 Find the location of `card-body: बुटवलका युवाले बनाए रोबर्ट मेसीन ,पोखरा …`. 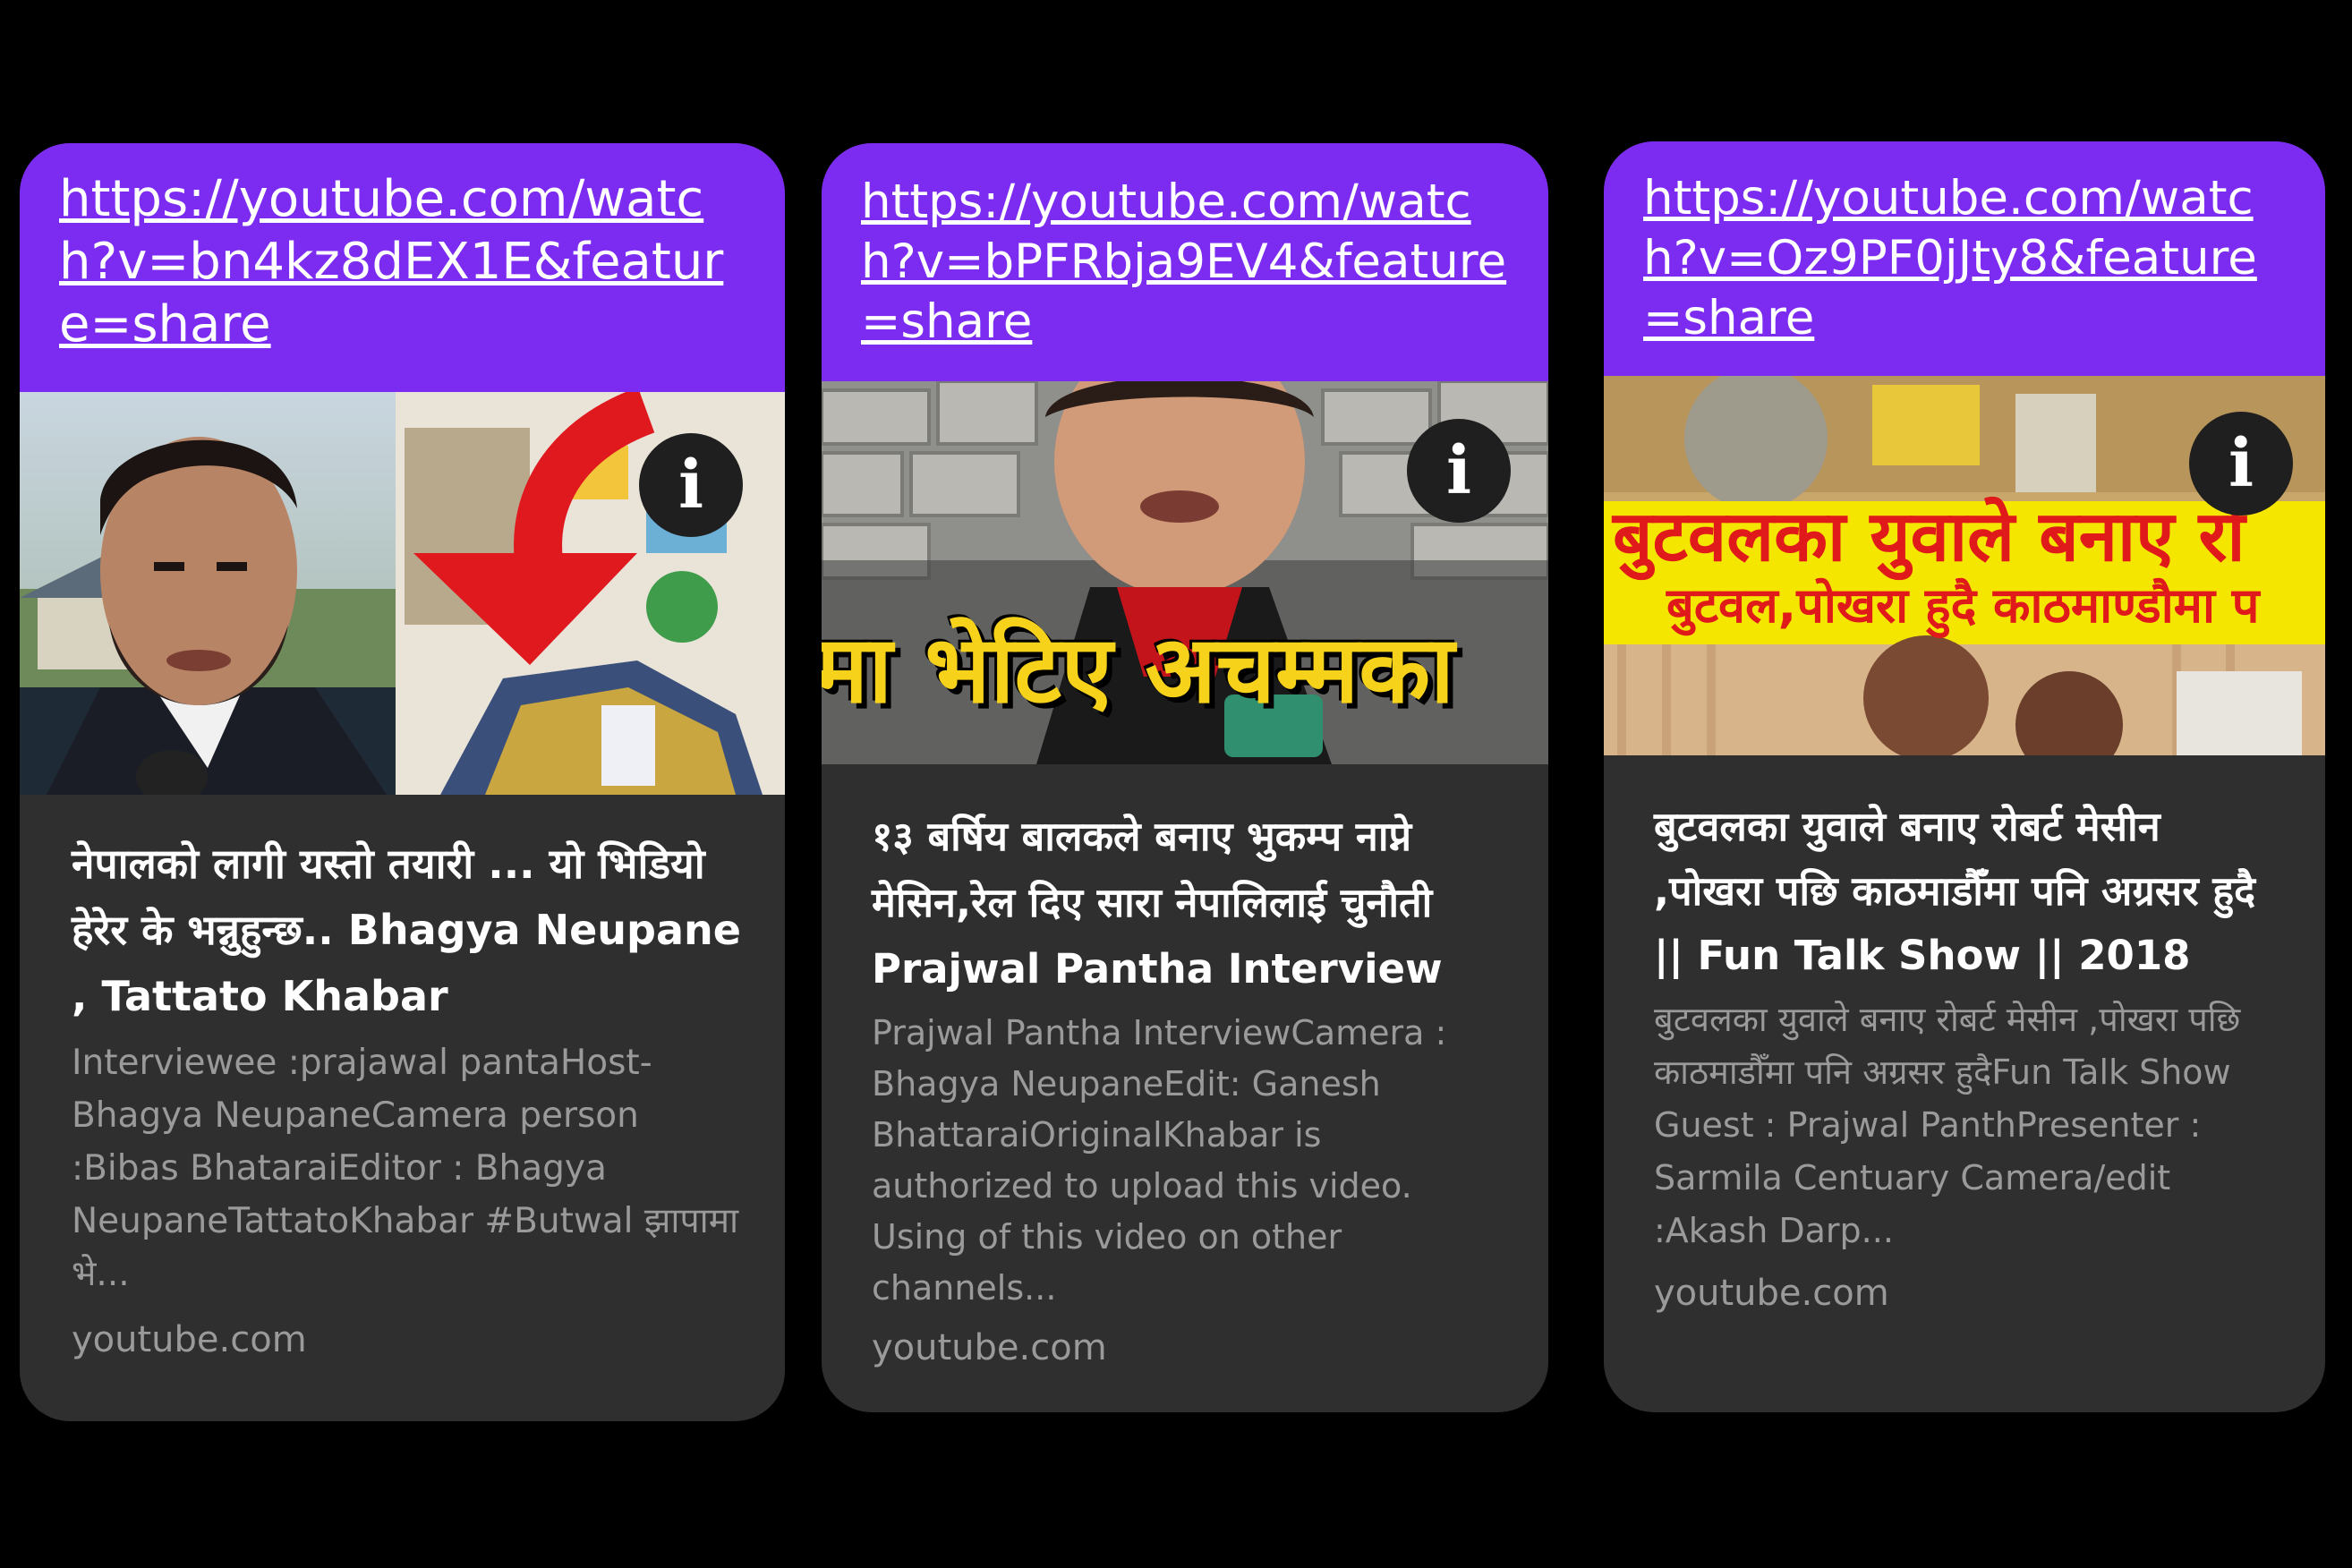

card-body: बुटवलका युवाले बनाए रोबर्ट मेसीन ,पोखरा … is located at coordinates (1964, 1037).